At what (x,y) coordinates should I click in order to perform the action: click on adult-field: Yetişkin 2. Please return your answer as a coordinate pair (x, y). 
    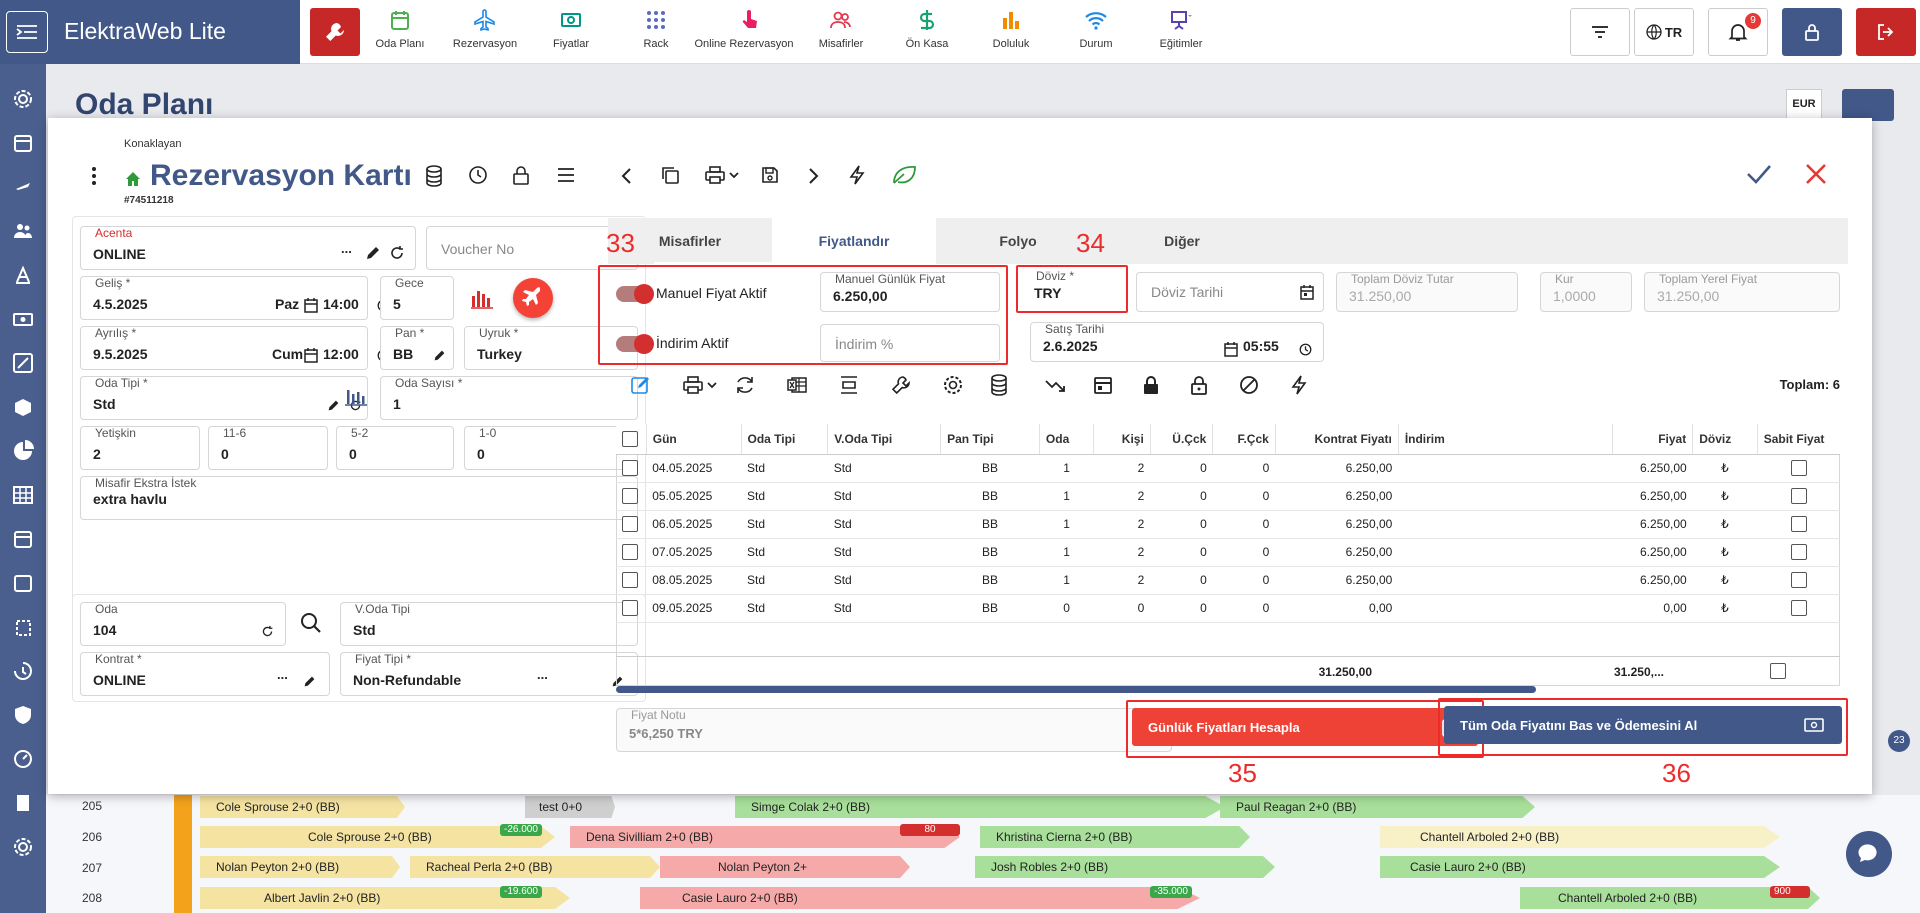
    Looking at the image, I should click on (140, 448).